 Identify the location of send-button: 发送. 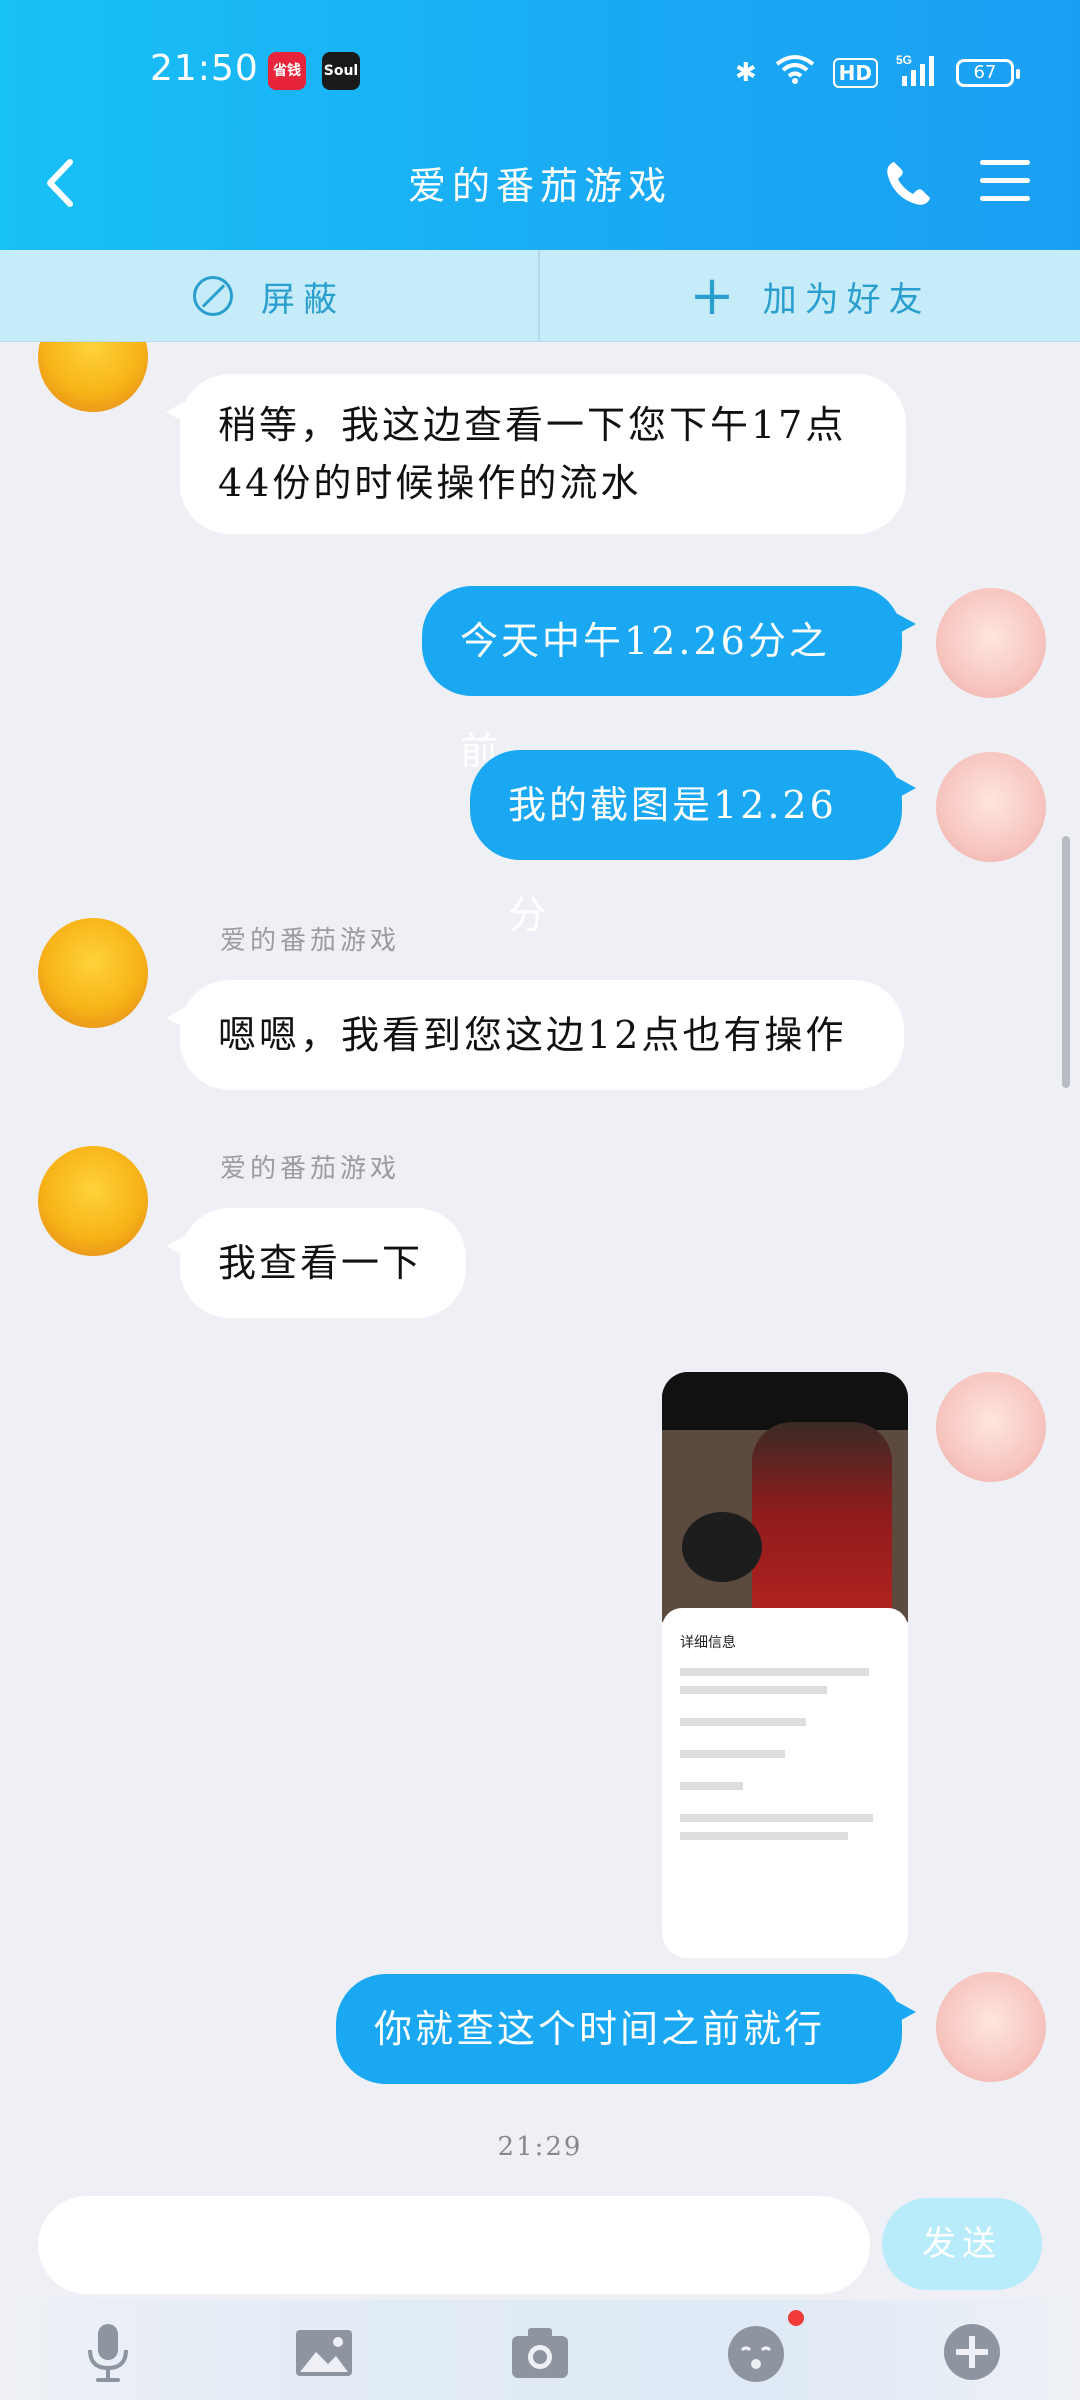
(962, 2244).